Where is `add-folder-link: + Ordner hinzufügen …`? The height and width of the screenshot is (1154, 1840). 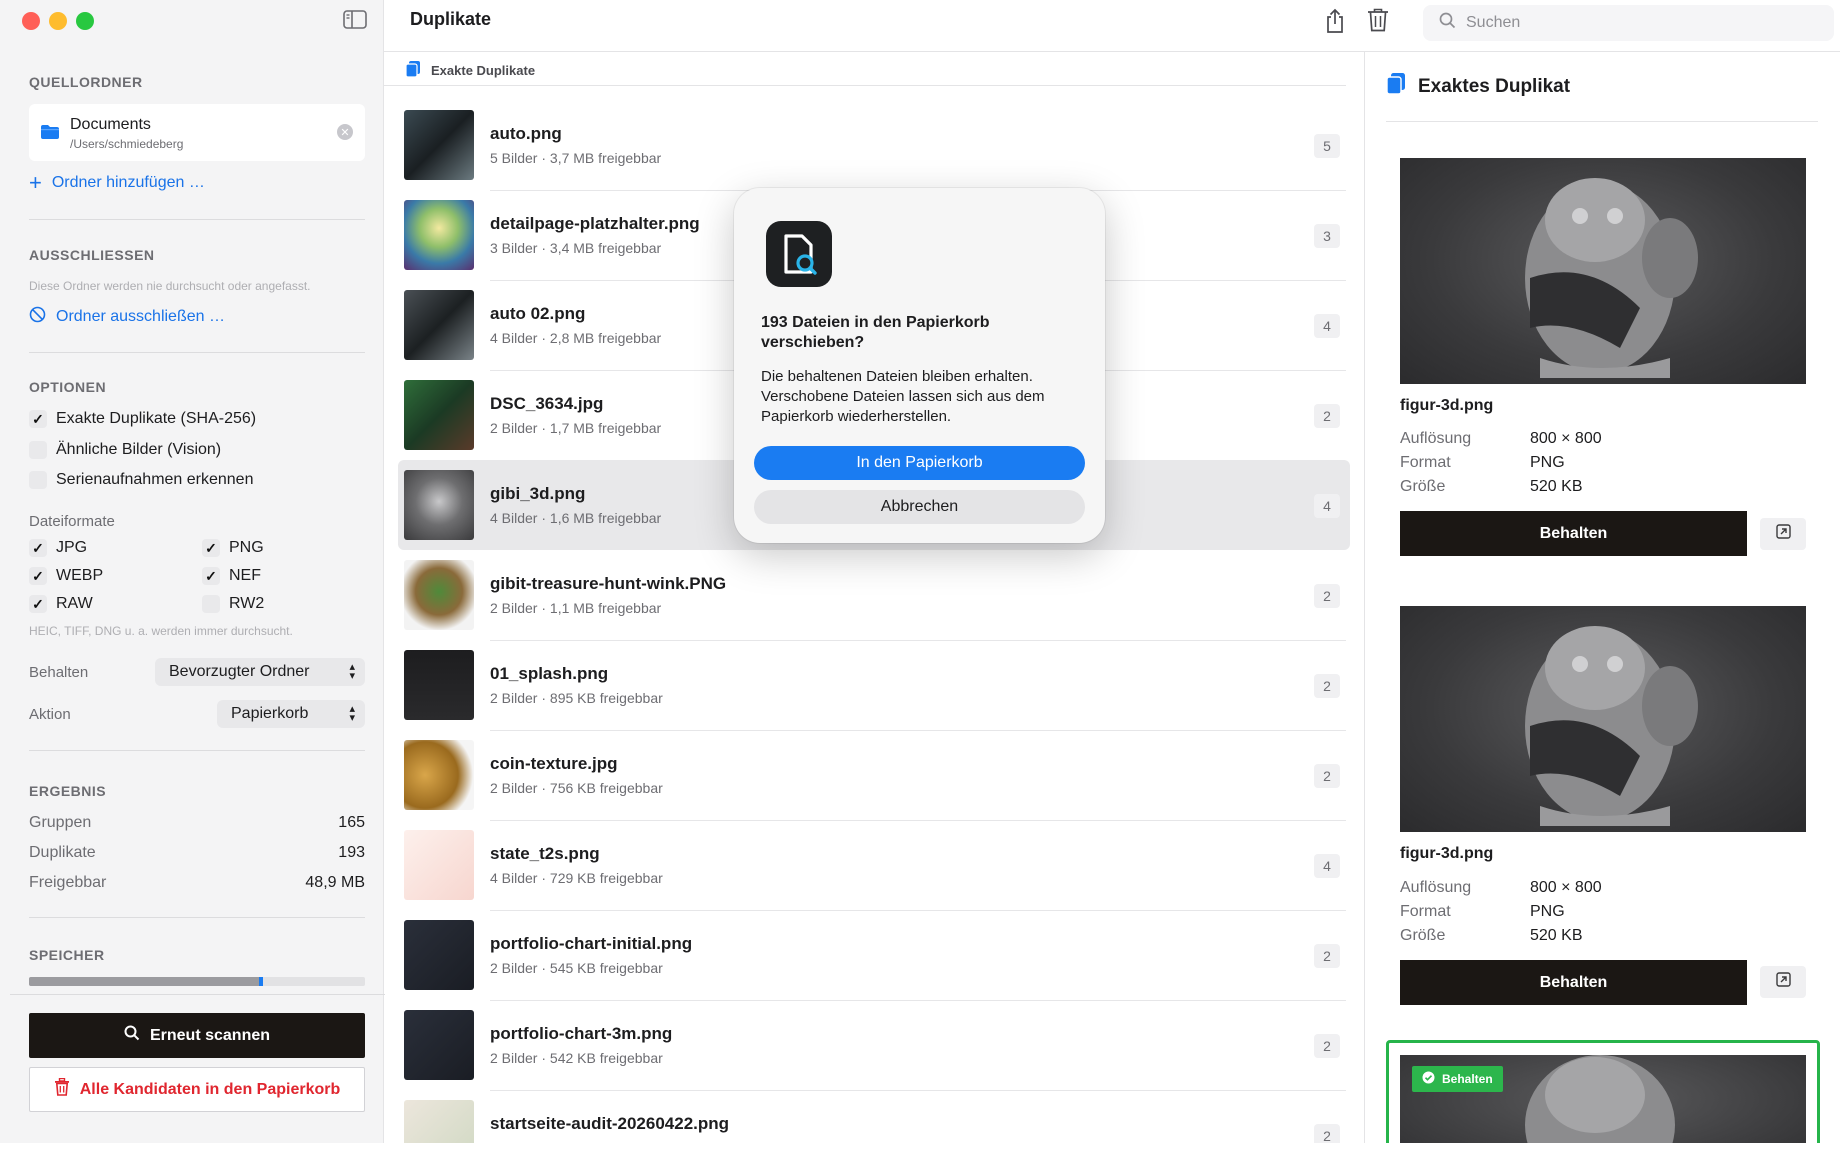
add-folder-link: + Ordner hinzufügen … is located at coordinates (117, 182).